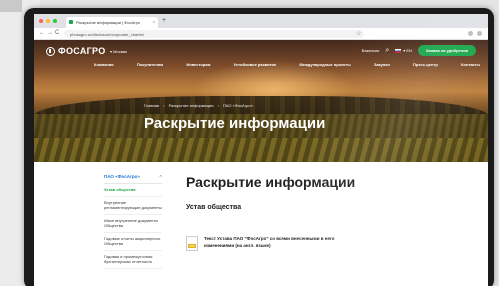  Describe the element at coordinates (398, 50) in the screenshot. I see `flag-icon` at that location.